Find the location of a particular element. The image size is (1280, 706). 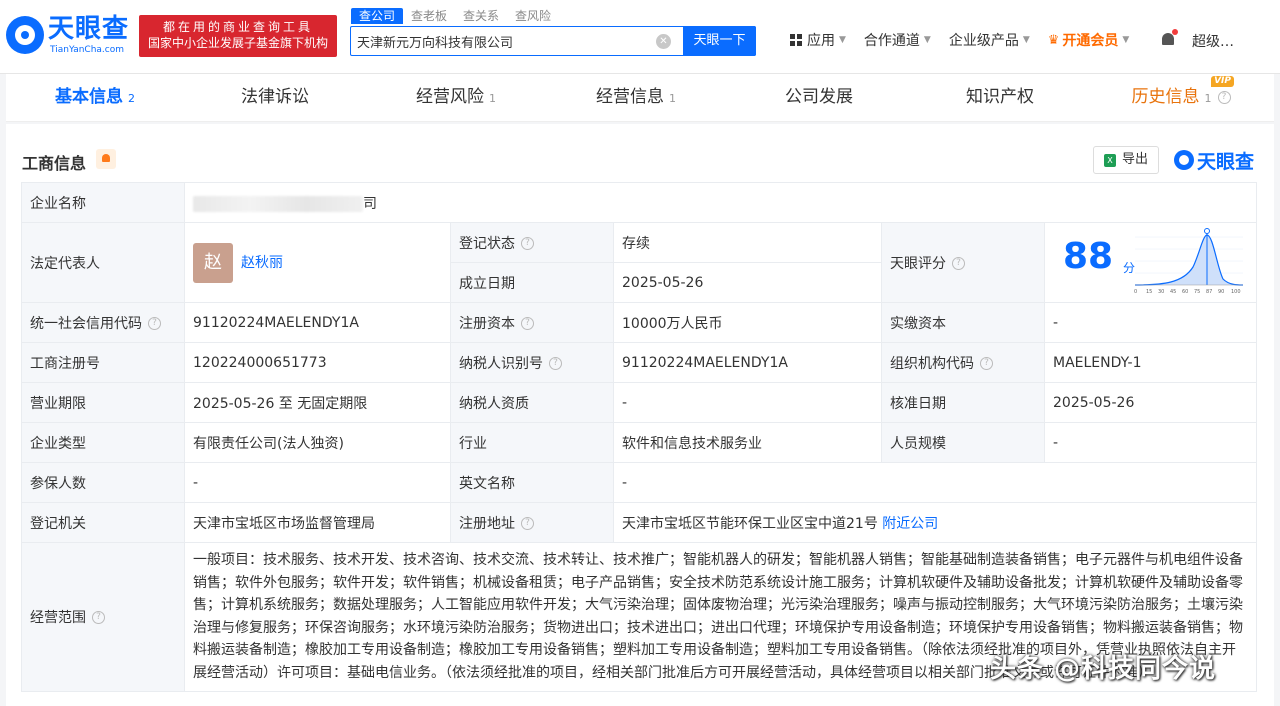

tab-risk: 经营风险 1 is located at coordinates (456, 97).